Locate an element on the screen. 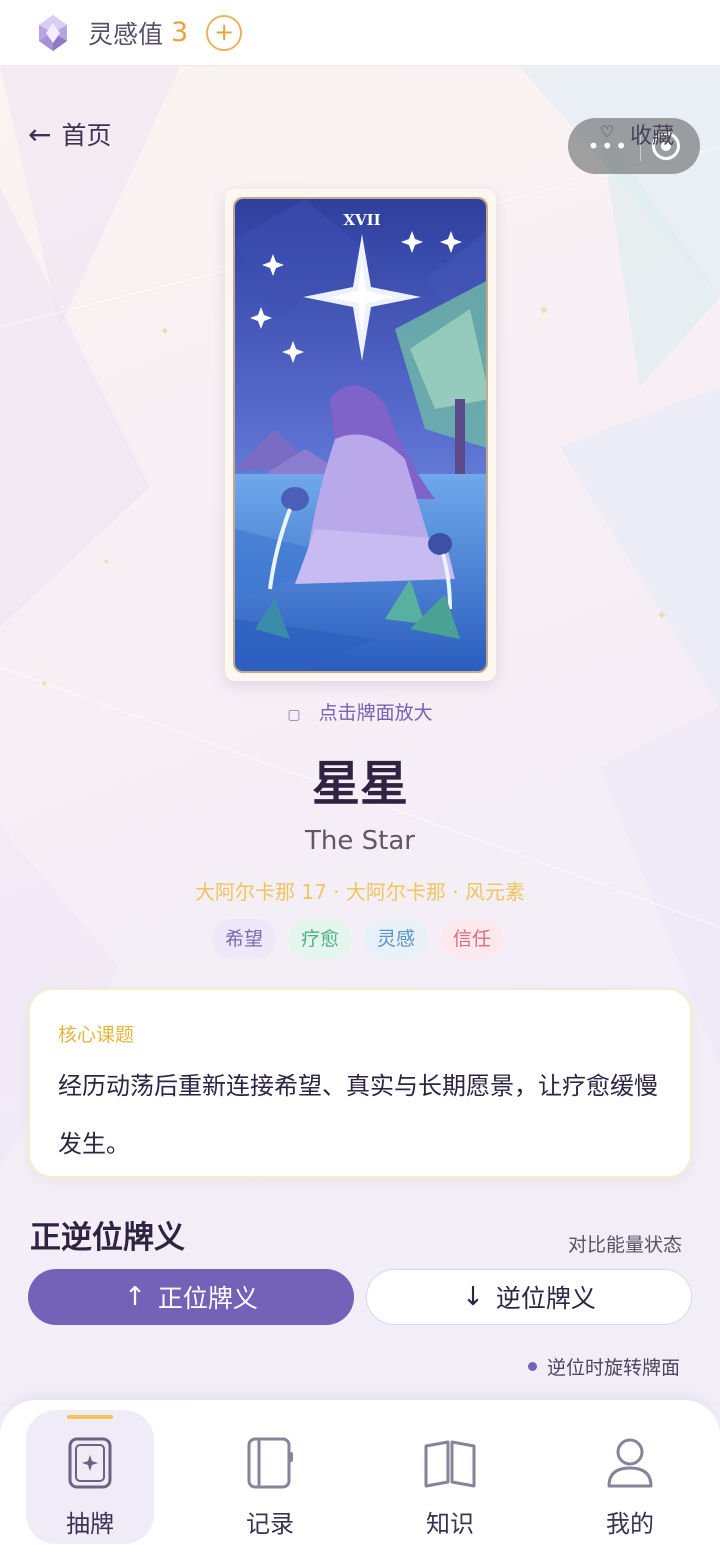 This screenshot has width=720, height=1564. zoom-icon: ▢ is located at coordinates (294, 715).